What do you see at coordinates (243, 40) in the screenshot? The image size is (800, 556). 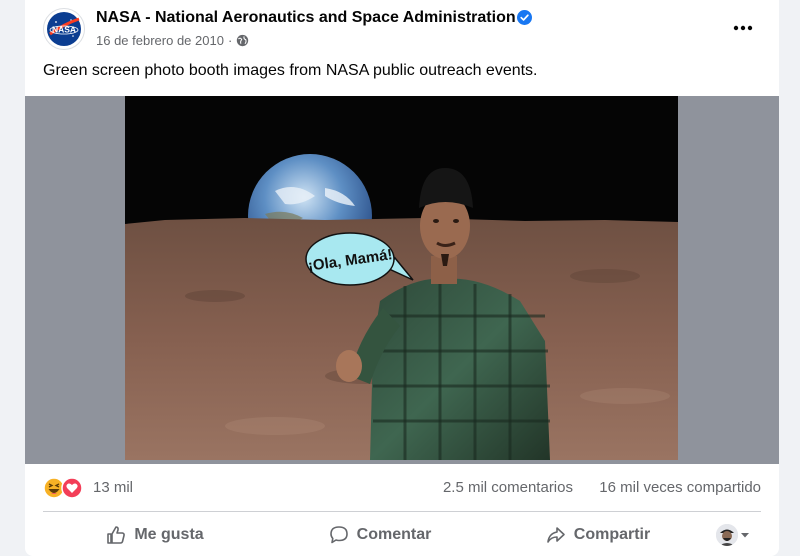 I see `globe-icon` at bounding box center [243, 40].